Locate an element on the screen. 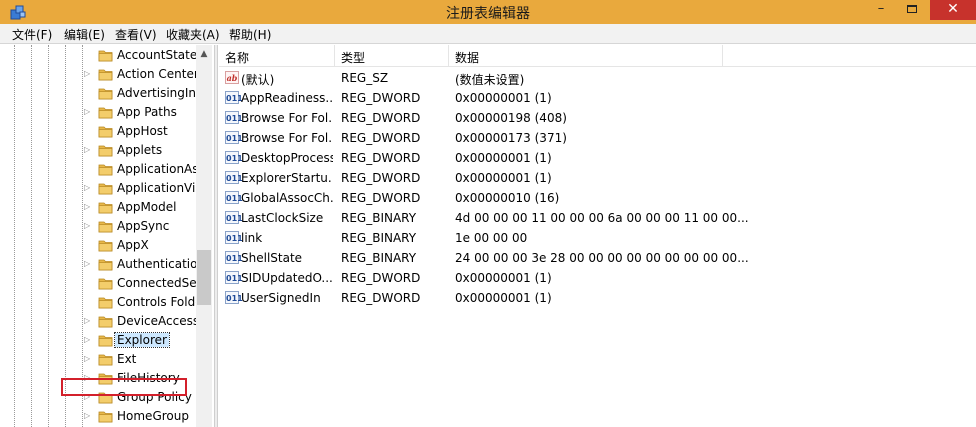  close-button: ✕ is located at coordinates (953, 10).